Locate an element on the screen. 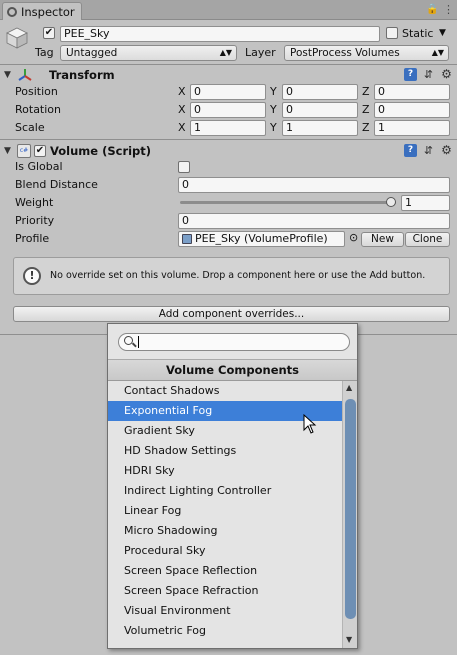 The height and width of the screenshot is (655, 457). gameobject-name-field: PEE_Sky is located at coordinates (220, 34).